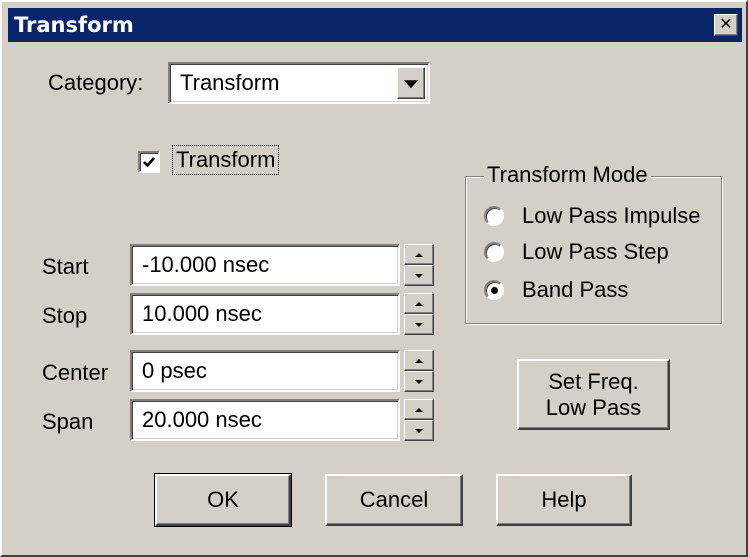  What do you see at coordinates (265, 314) in the screenshot?
I see `stop-field: 10.000 nsec` at bounding box center [265, 314].